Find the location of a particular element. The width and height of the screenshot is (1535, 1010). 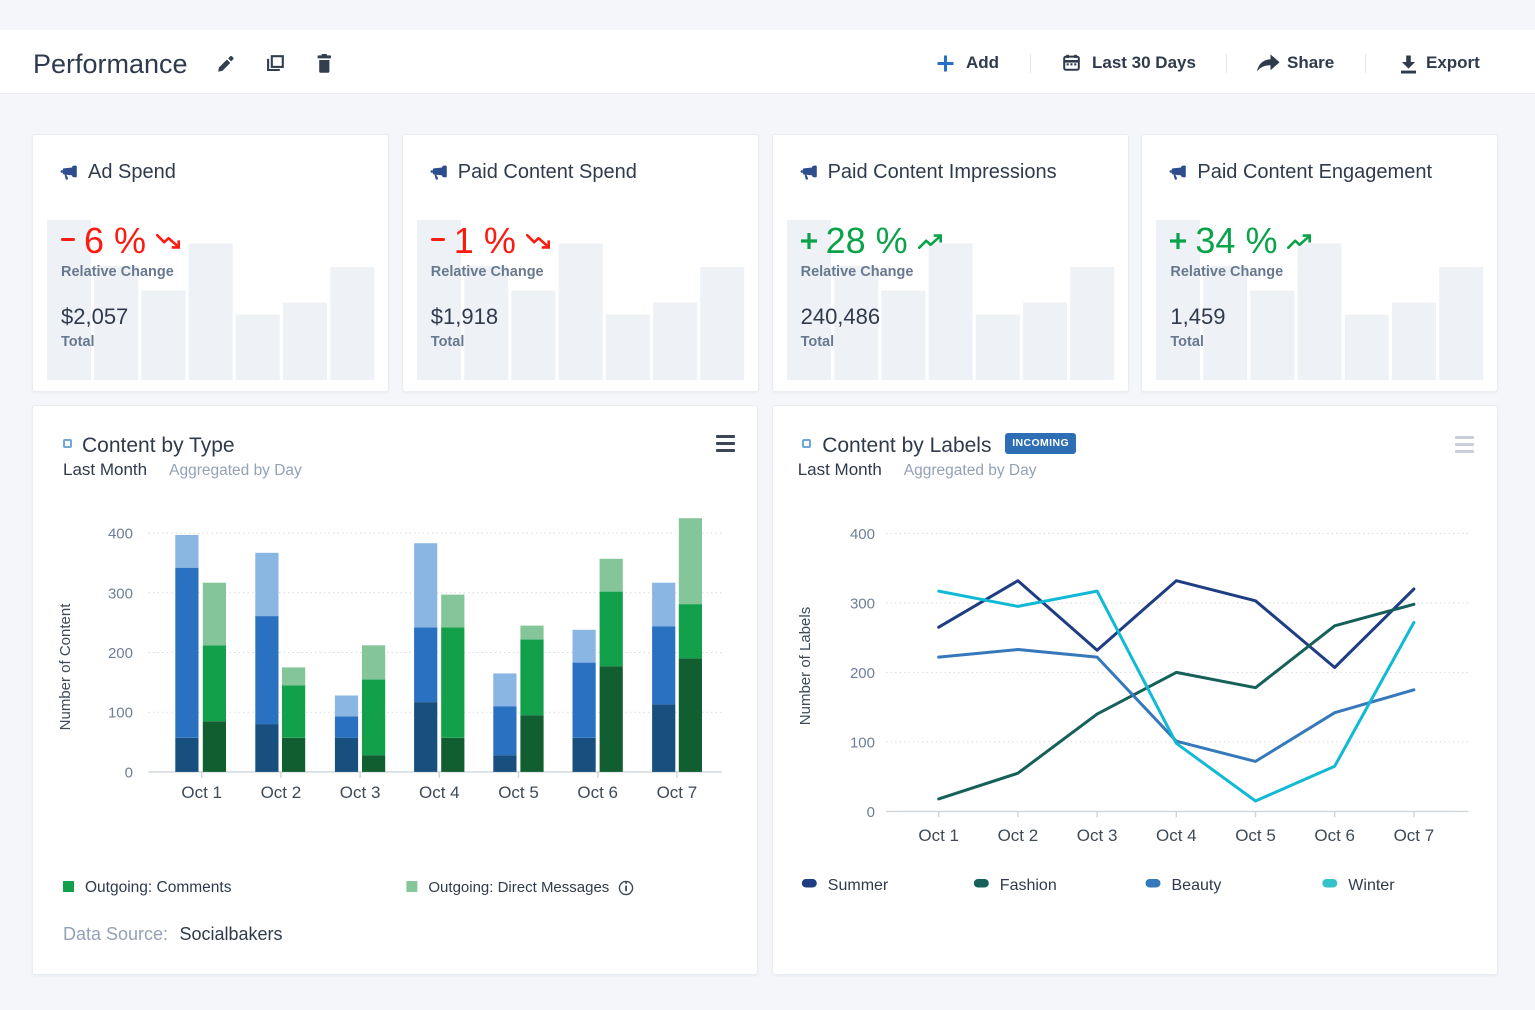

svg-text: Fashion is located at coordinates (1028, 885).